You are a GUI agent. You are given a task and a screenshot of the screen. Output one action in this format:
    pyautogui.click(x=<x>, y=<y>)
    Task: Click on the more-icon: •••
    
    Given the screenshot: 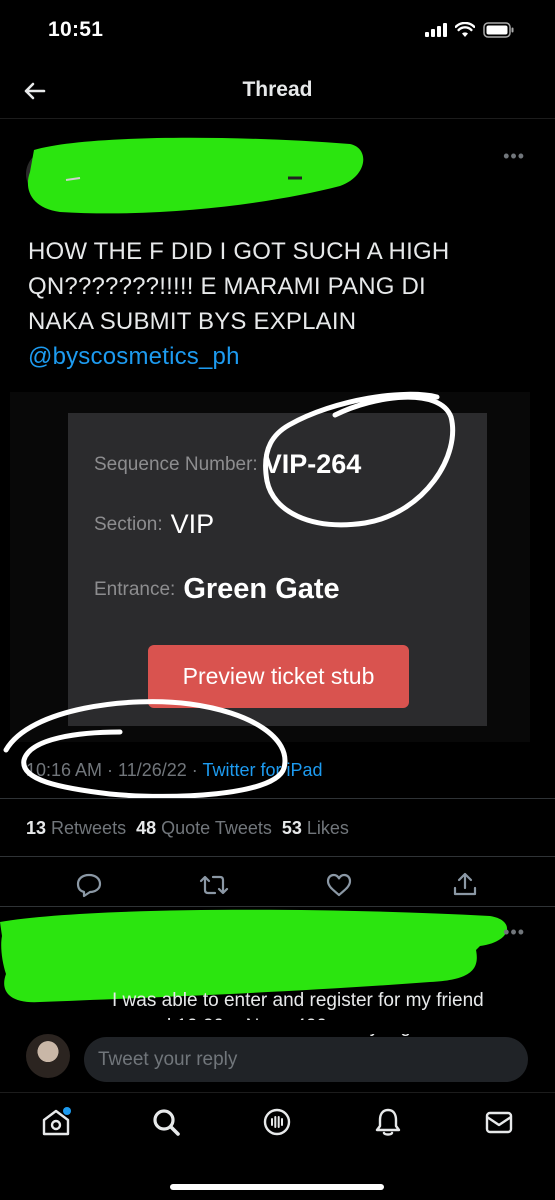 What is the action you would take?
    pyautogui.click(x=514, y=156)
    